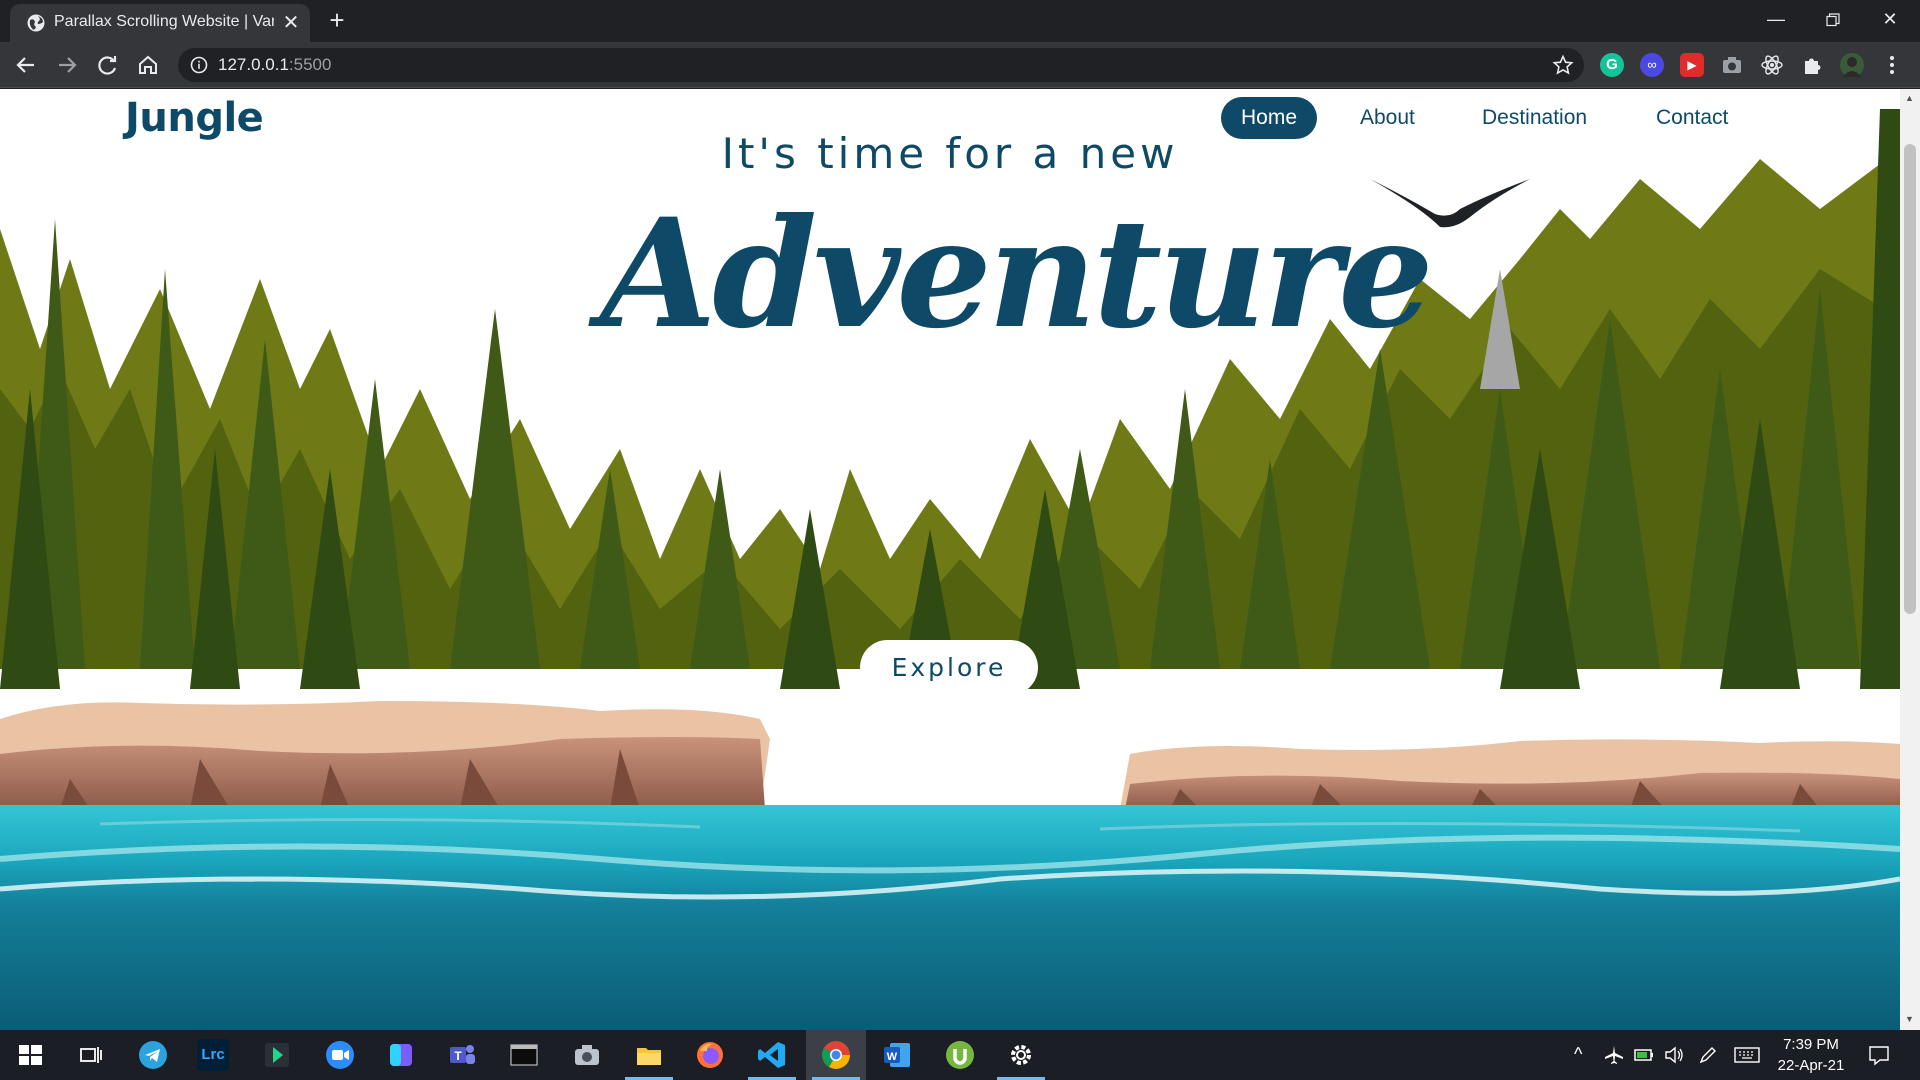 The image size is (1920, 1080). Describe the element at coordinates (1909, 98) in the screenshot. I see `scroll-up-icon: ▲` at that location.